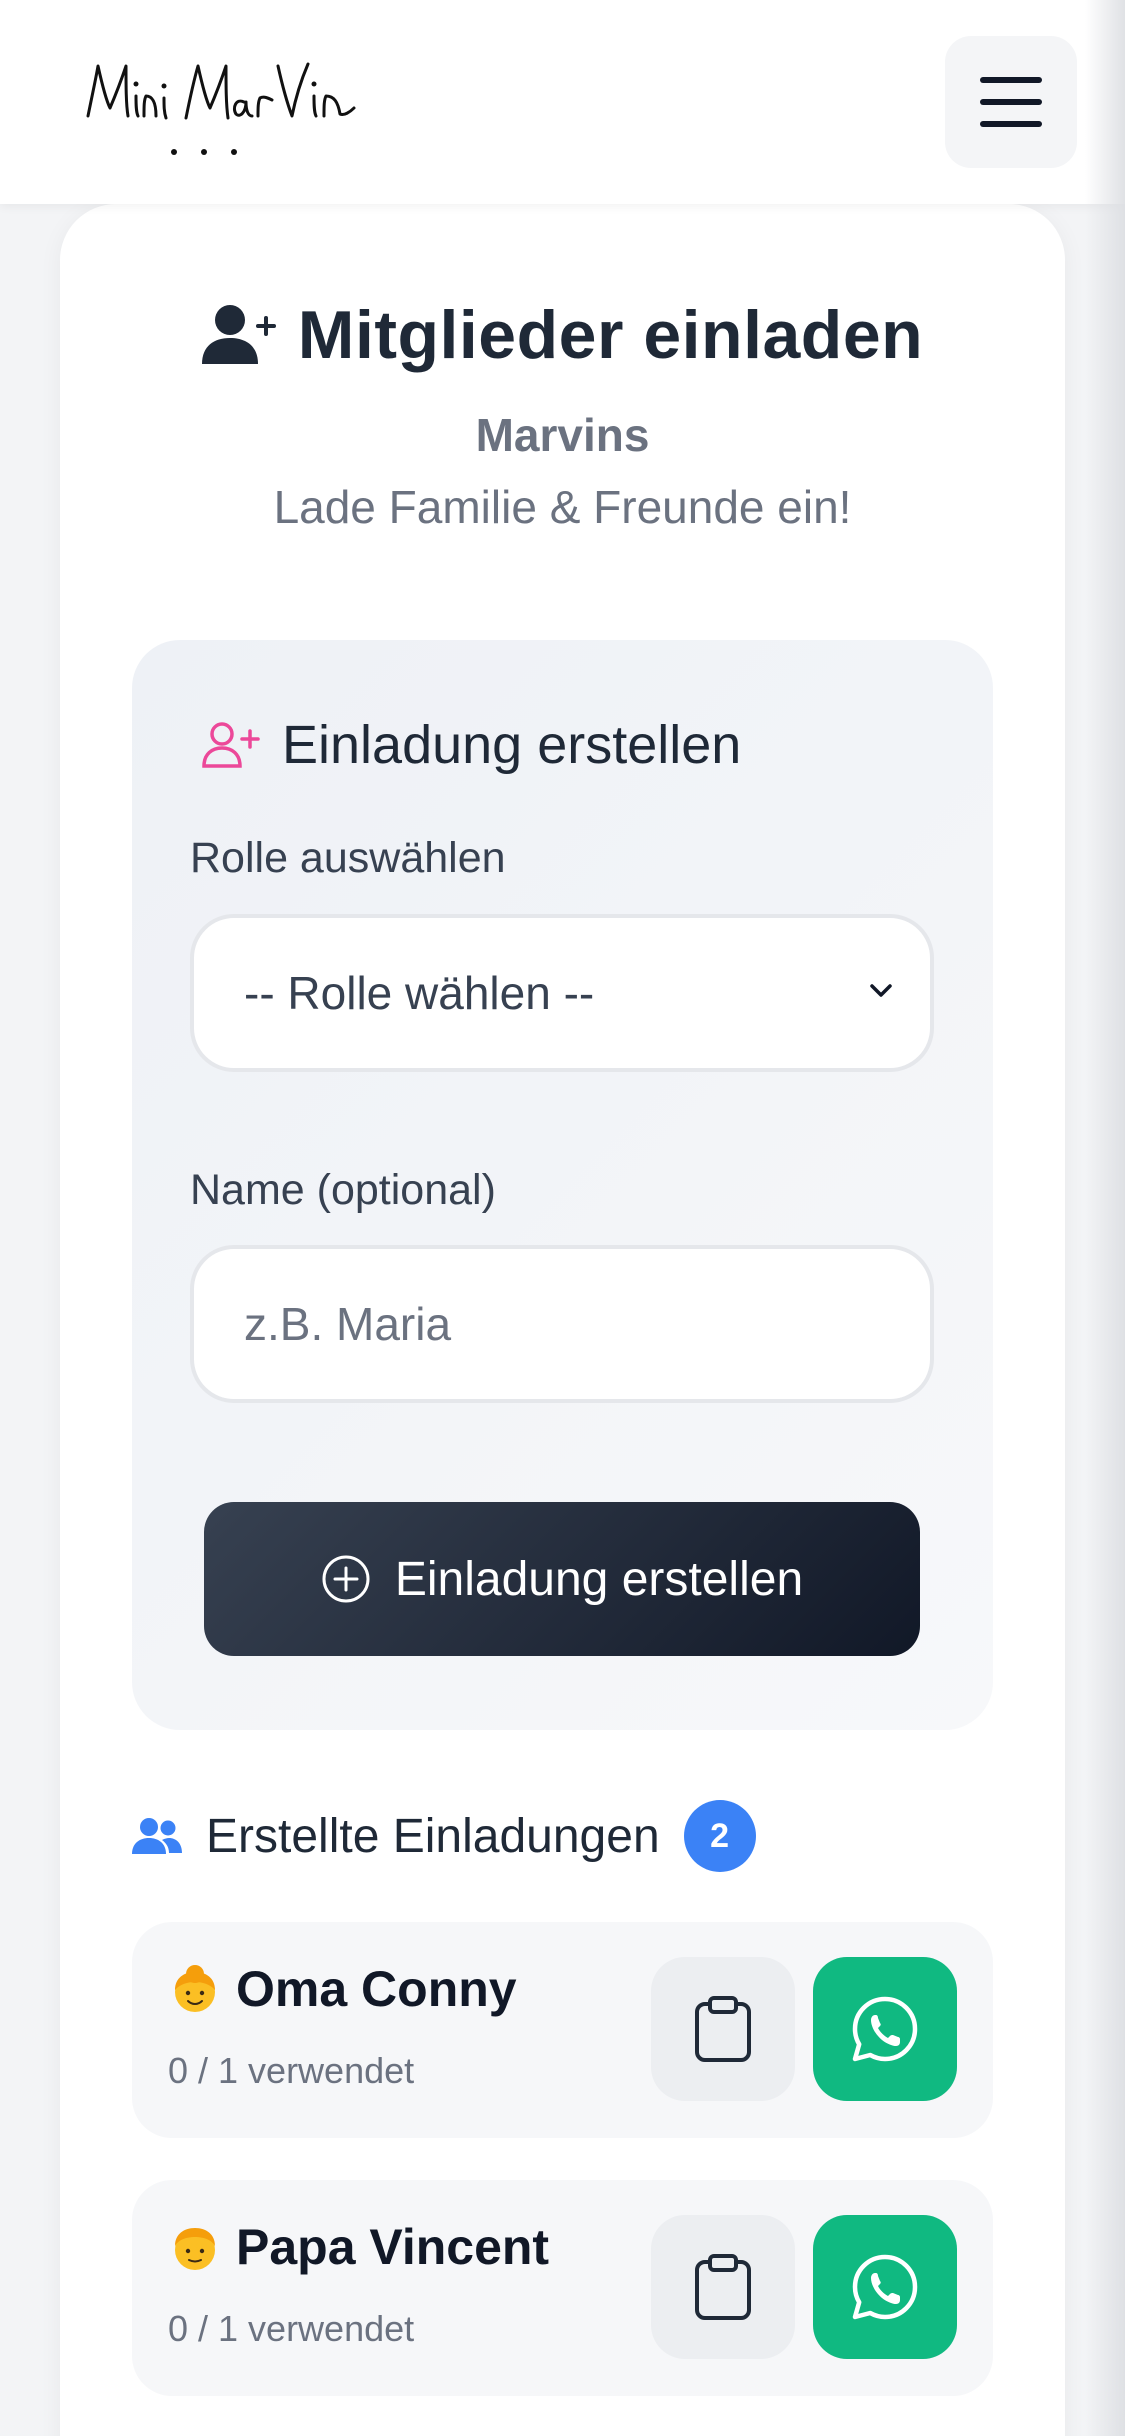 This screenshot has height=2436, width=1125. Describe the element at coordinates (562, 507) in the screenshot. I see `page-tagline: Lade Familie & Freunde ein!` at that location.